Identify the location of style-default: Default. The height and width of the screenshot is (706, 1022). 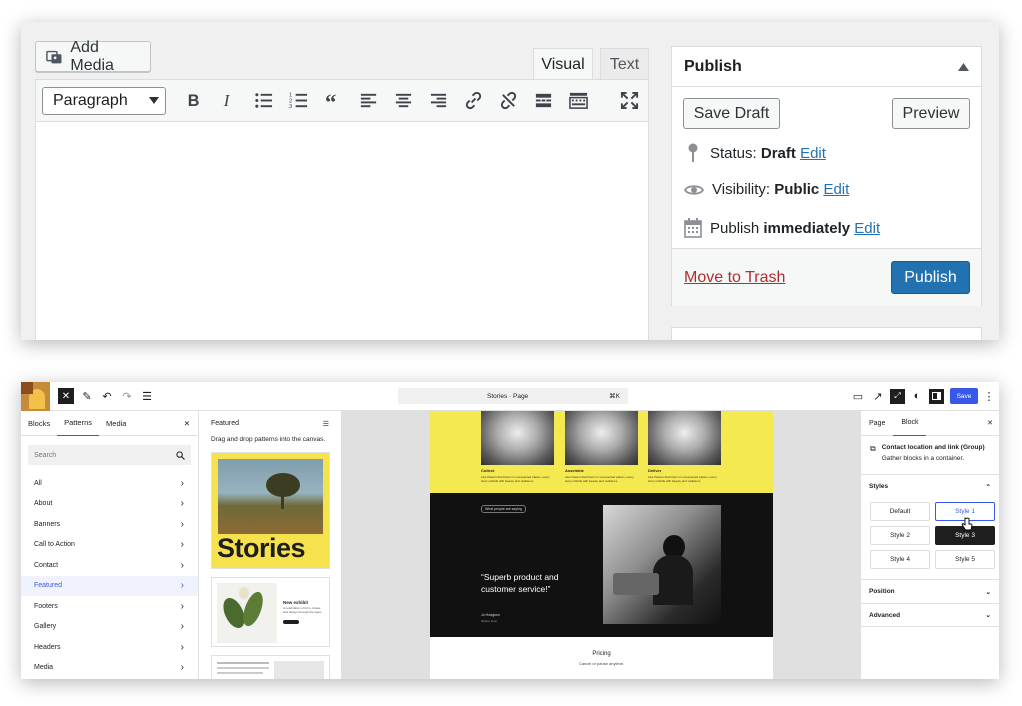
(900, 511).